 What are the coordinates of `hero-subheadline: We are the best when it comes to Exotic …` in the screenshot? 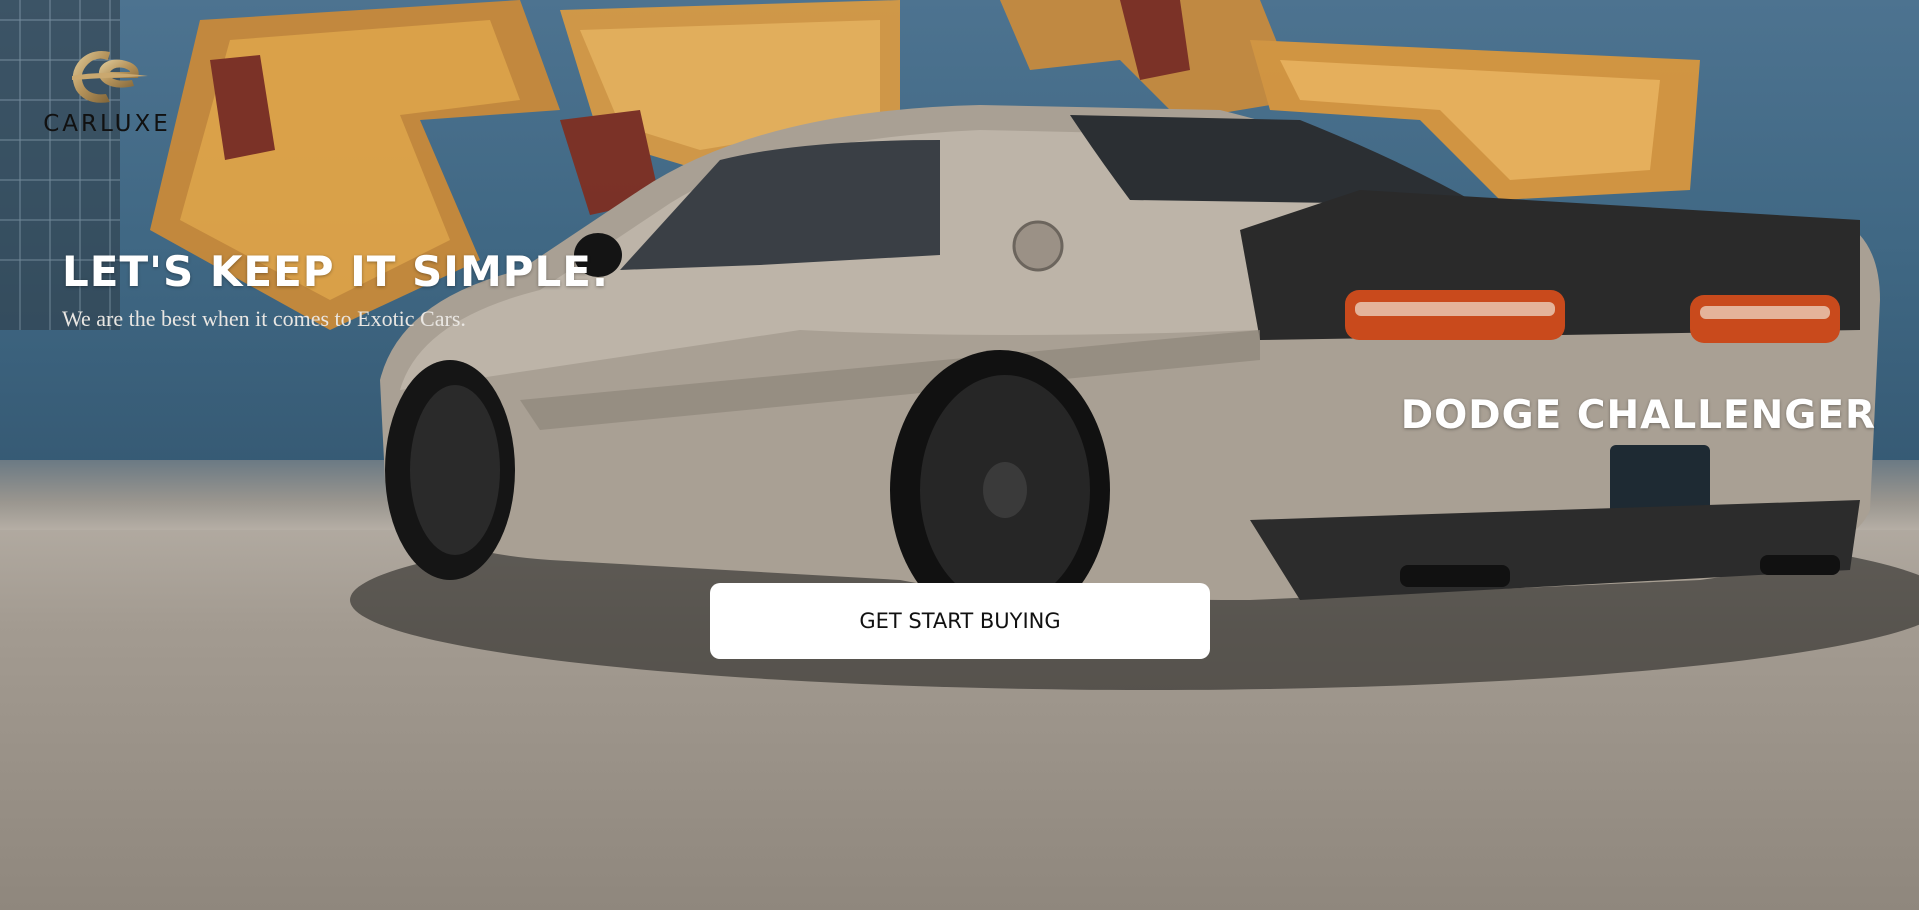 It's located at (264, 318).